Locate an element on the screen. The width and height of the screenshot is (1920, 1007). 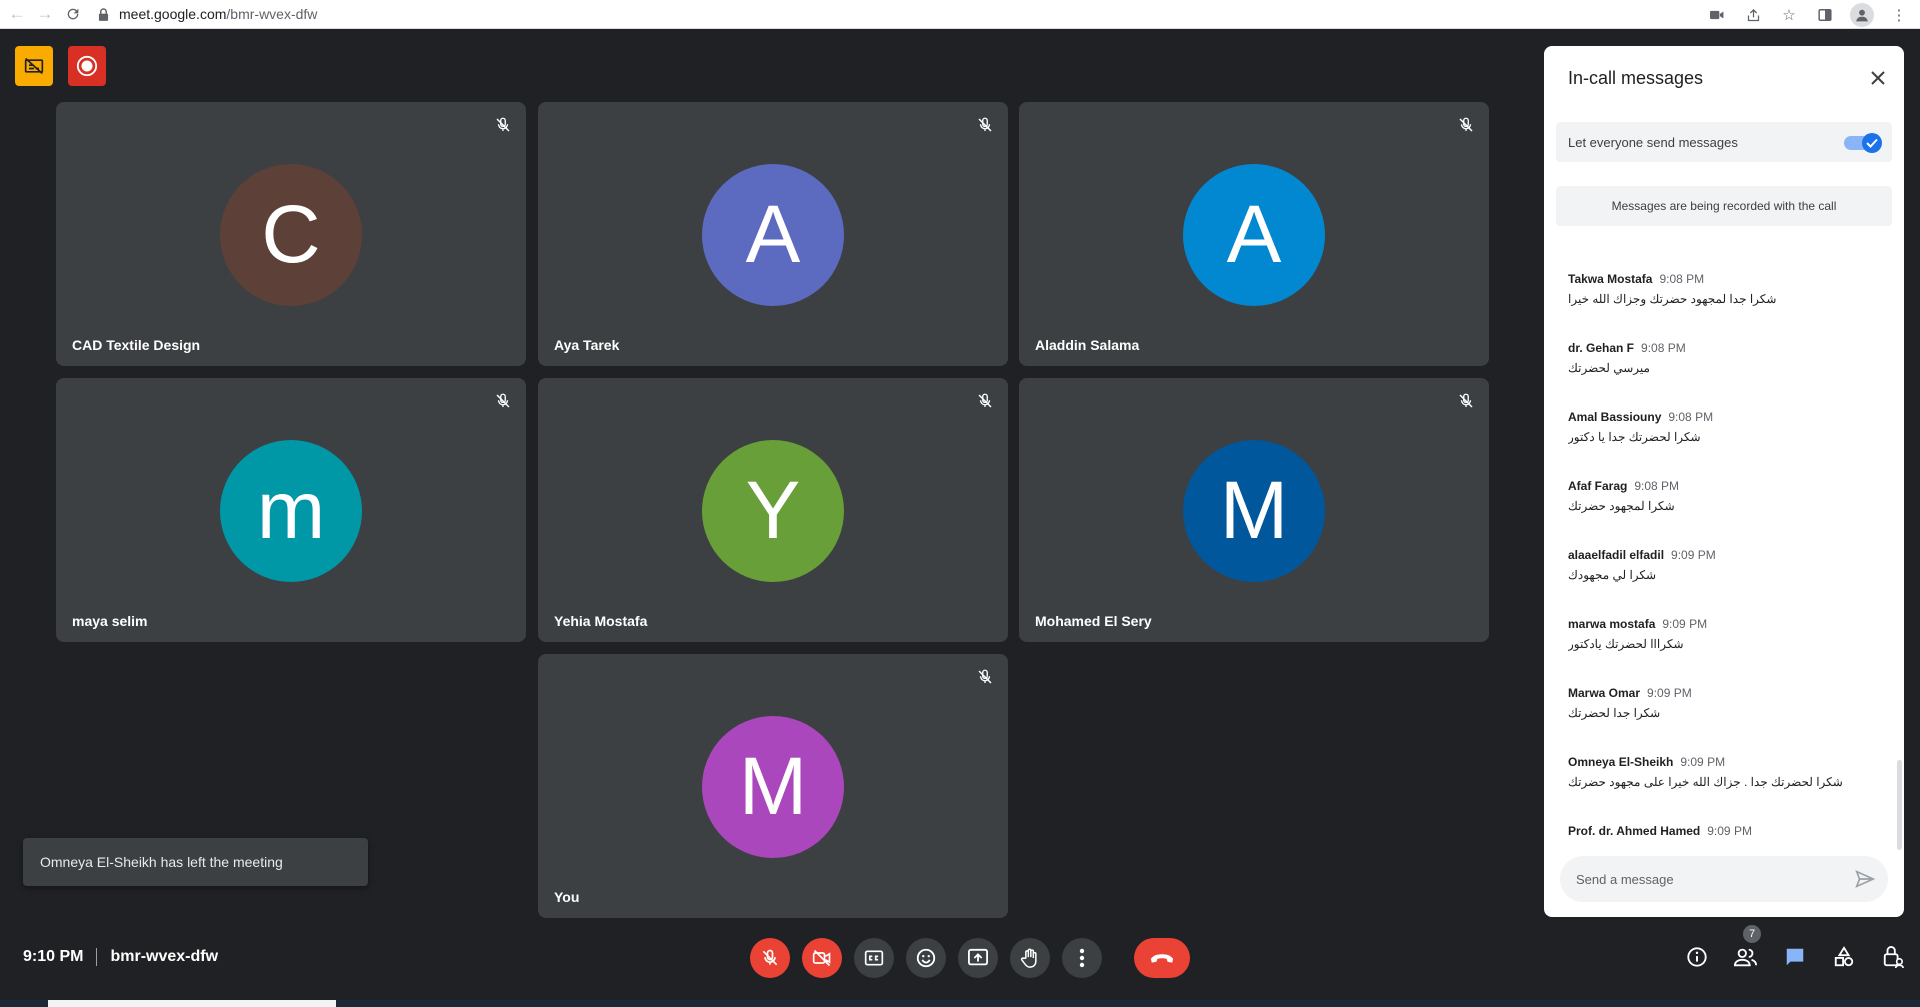
back-arrow-icon: ← is located at coordinates (17, 14).